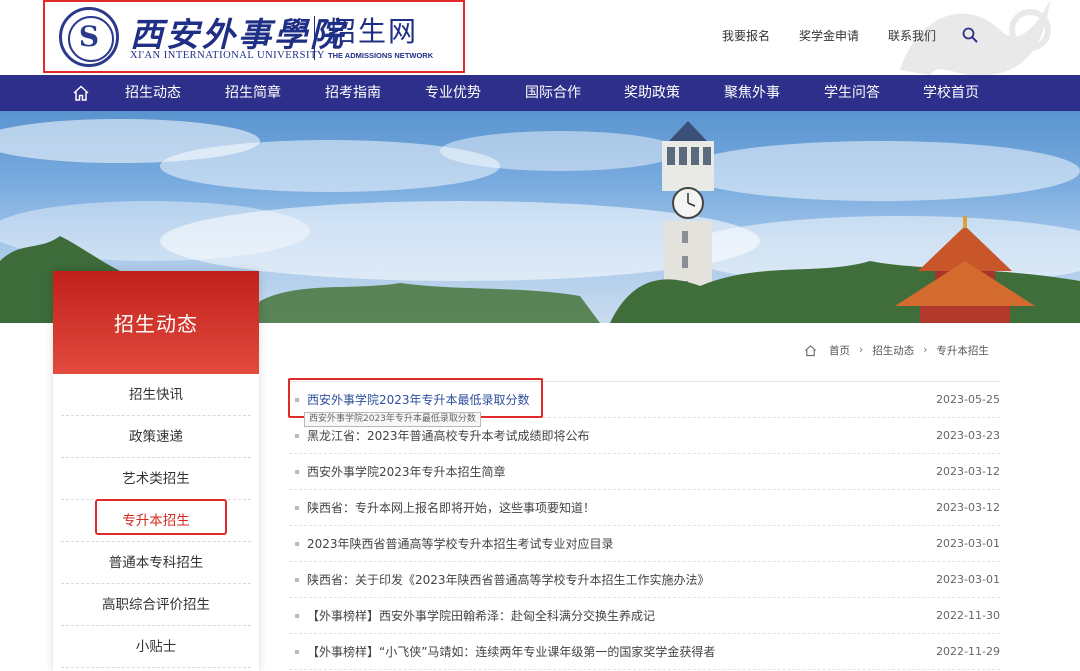  What do you see at coordinates (156, 437) in the screenshot?
I see `sidebar-item-policy: 政策速递` at bounding box center [156, 437].